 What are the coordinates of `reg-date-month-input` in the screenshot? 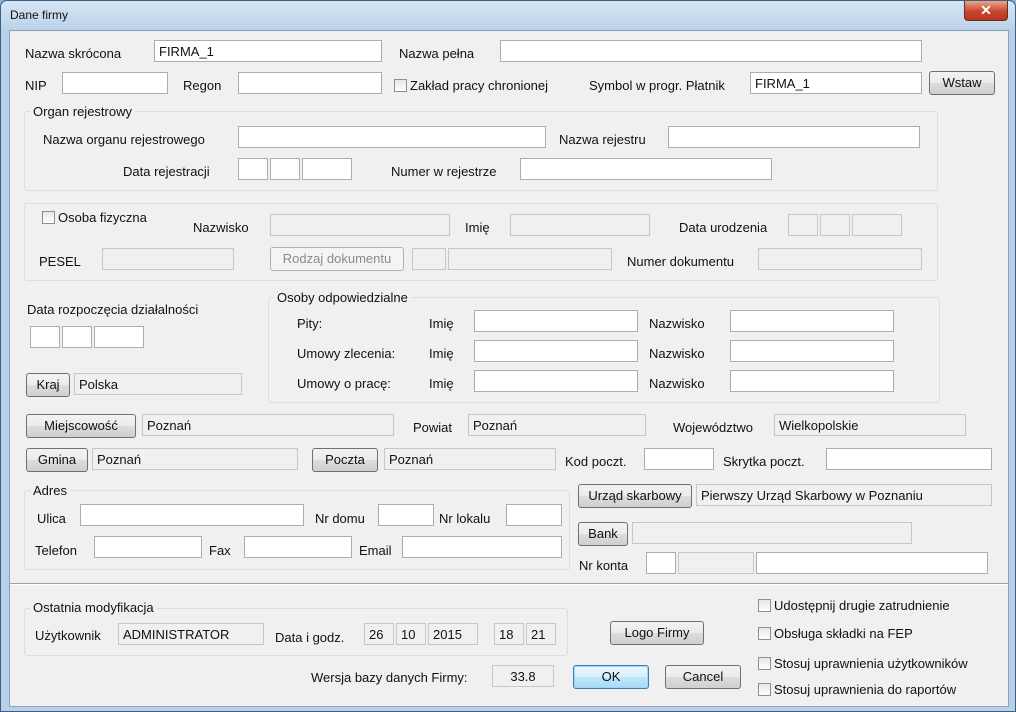 It's located at (285, 169).